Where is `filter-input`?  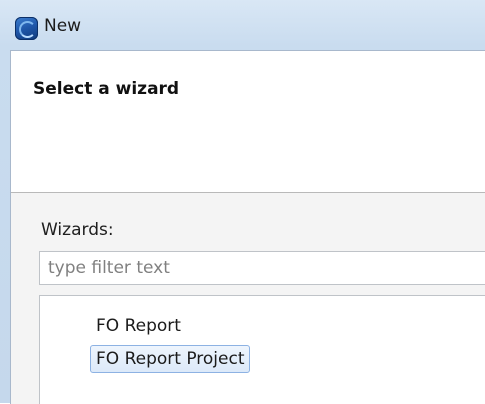 filter-input is located at coordinates (262, 268).